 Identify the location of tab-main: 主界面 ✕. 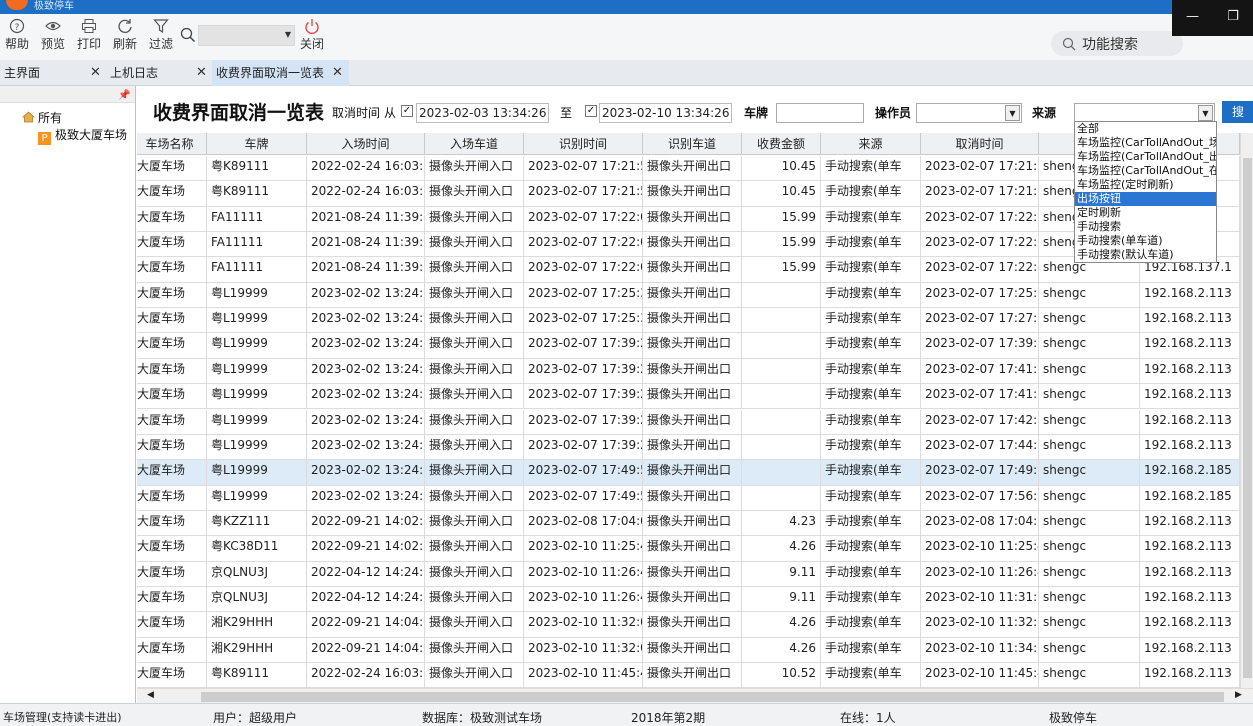
(52, 73).